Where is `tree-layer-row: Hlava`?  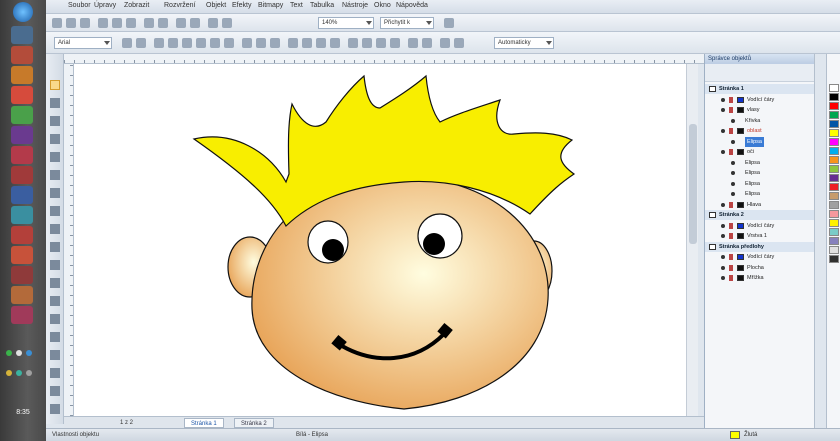 tree-layer-row: Hlava is located at coordinates (760, 205).